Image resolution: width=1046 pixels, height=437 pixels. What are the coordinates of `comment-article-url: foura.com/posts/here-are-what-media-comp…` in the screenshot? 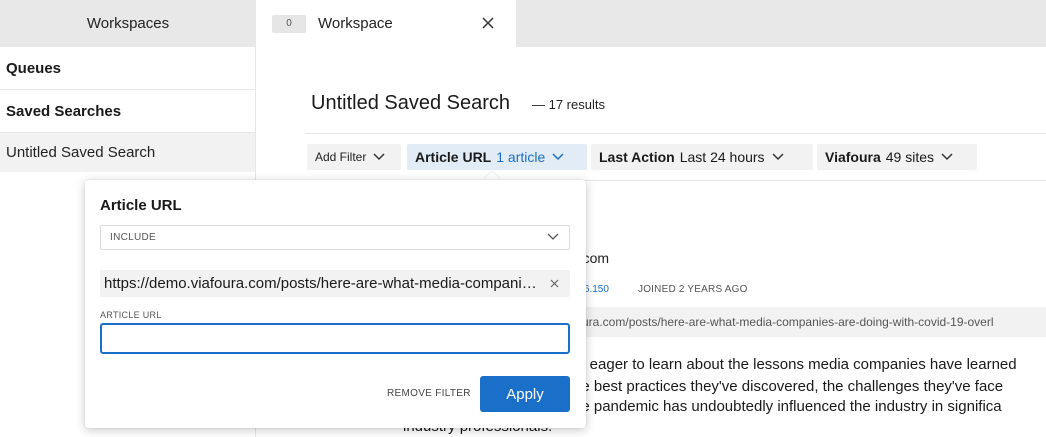 It's located at (803, 322).